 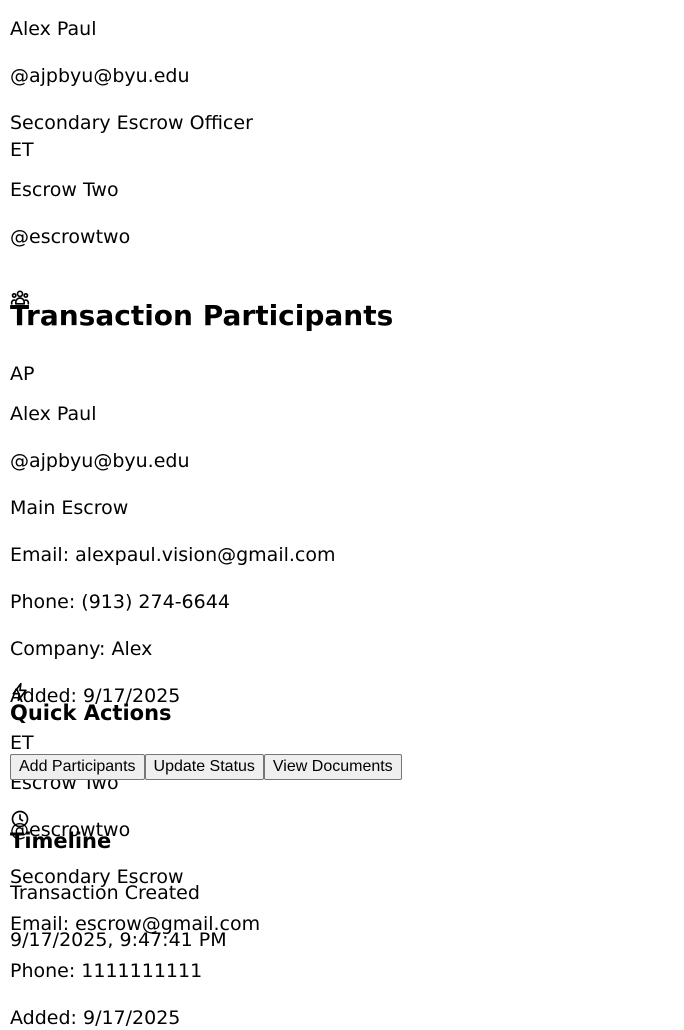 What do you see at coordinates (77, 767) in the screenshot?
I see `add-participants-button: Add Participants` at bounding box center [77, 767].